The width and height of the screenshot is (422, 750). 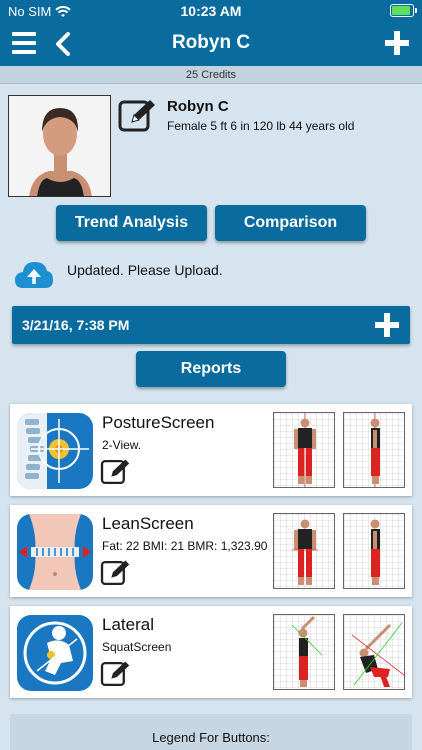 What do you see at coordinates (158, 422) in the screenshot?
I see `card-title: PostureScreen` at bounding box center [158, 422].